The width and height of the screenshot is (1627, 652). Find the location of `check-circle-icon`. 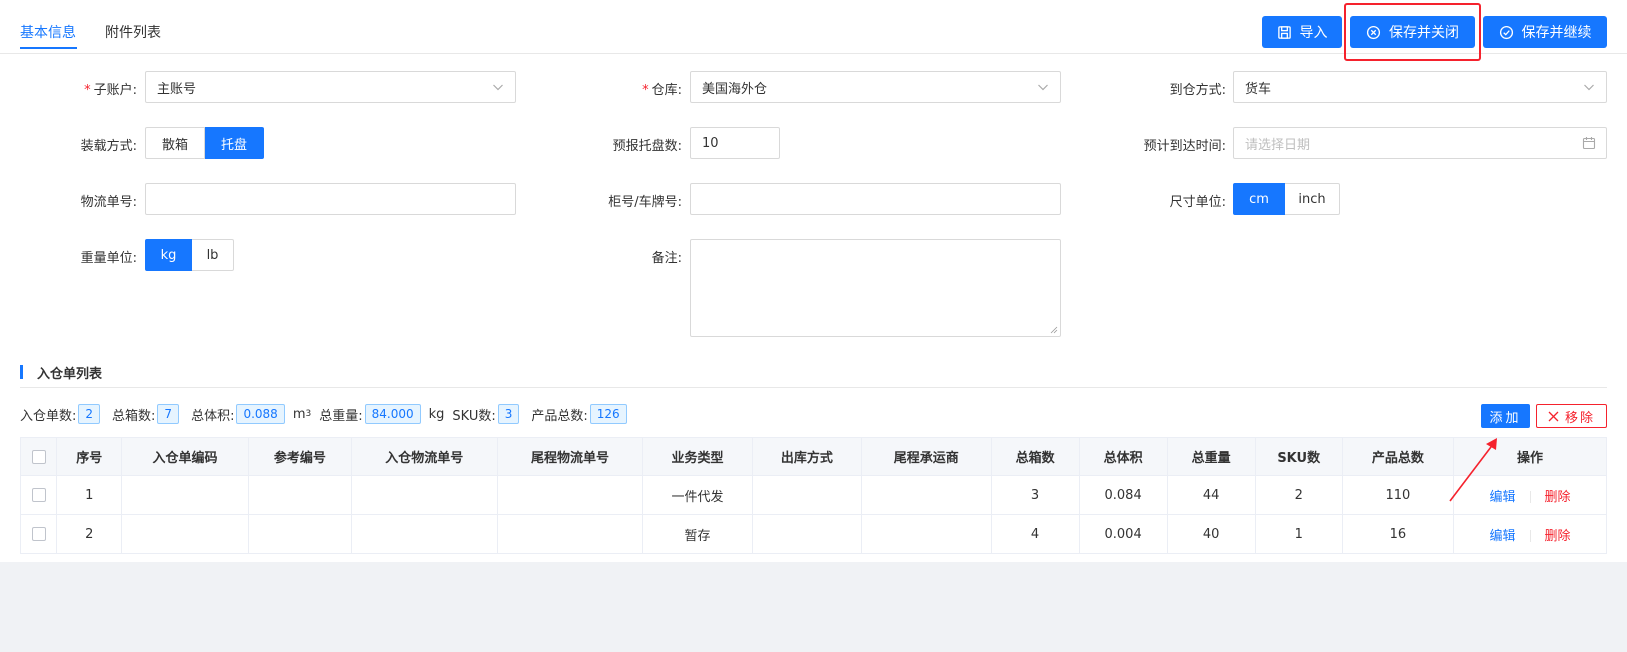

check-circle-icon is located at coordinates (1506, 32).